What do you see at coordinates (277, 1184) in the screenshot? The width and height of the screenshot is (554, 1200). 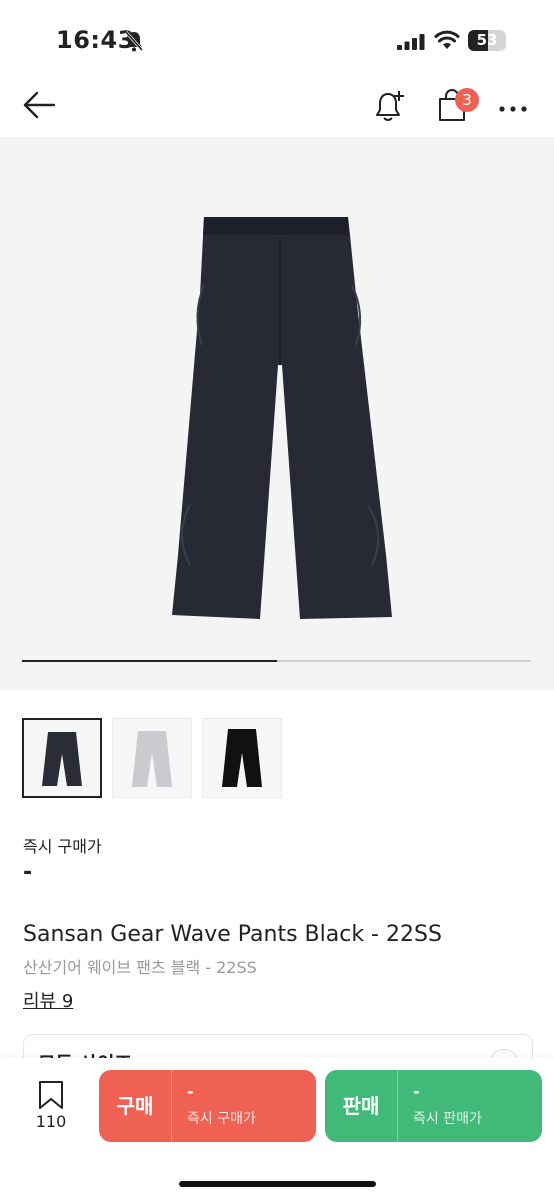 I see `home-indicator` at bounding box center [277, 1184].